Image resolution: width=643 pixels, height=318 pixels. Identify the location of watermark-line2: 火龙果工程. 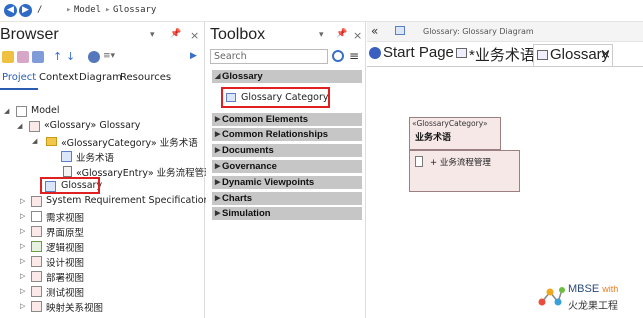
(593, 306).